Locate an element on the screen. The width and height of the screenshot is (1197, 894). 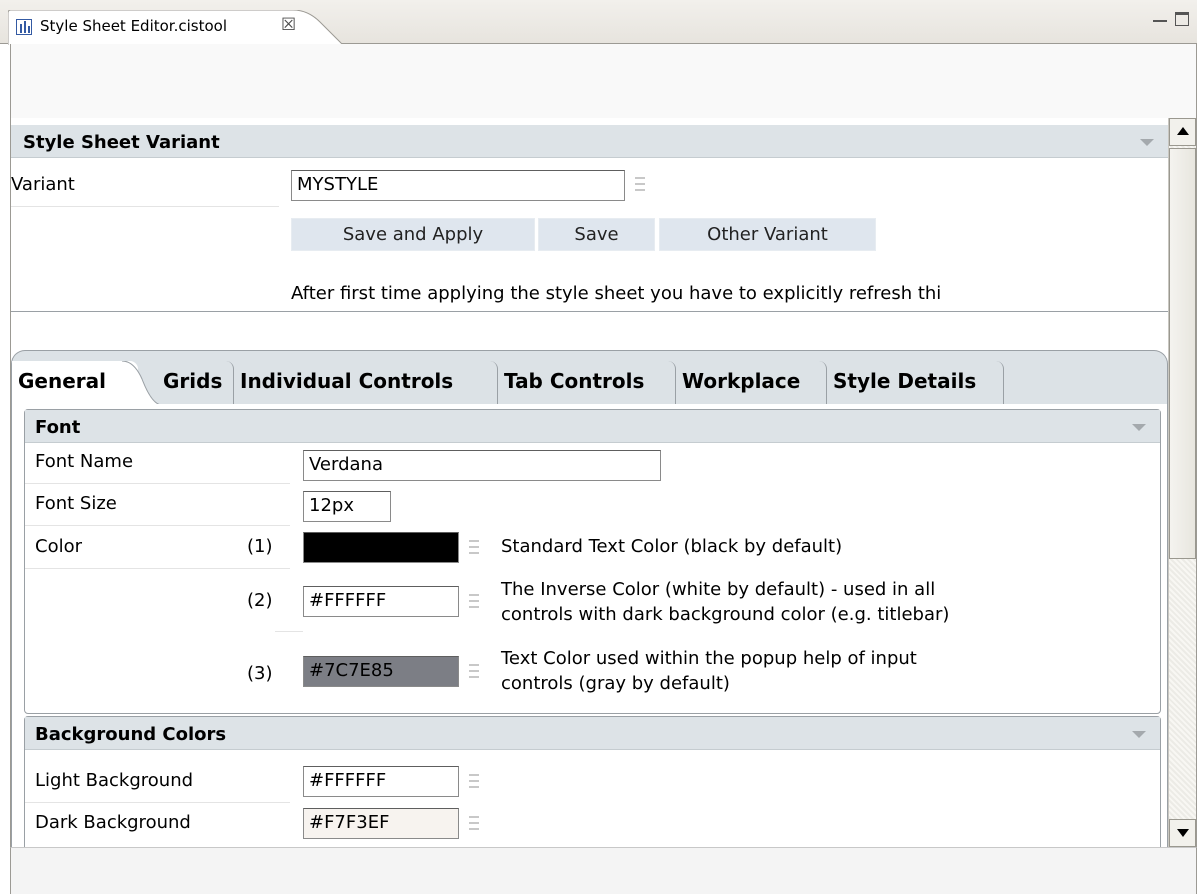
other-variant-button: Other Variant is located at coordinates (767, 234).